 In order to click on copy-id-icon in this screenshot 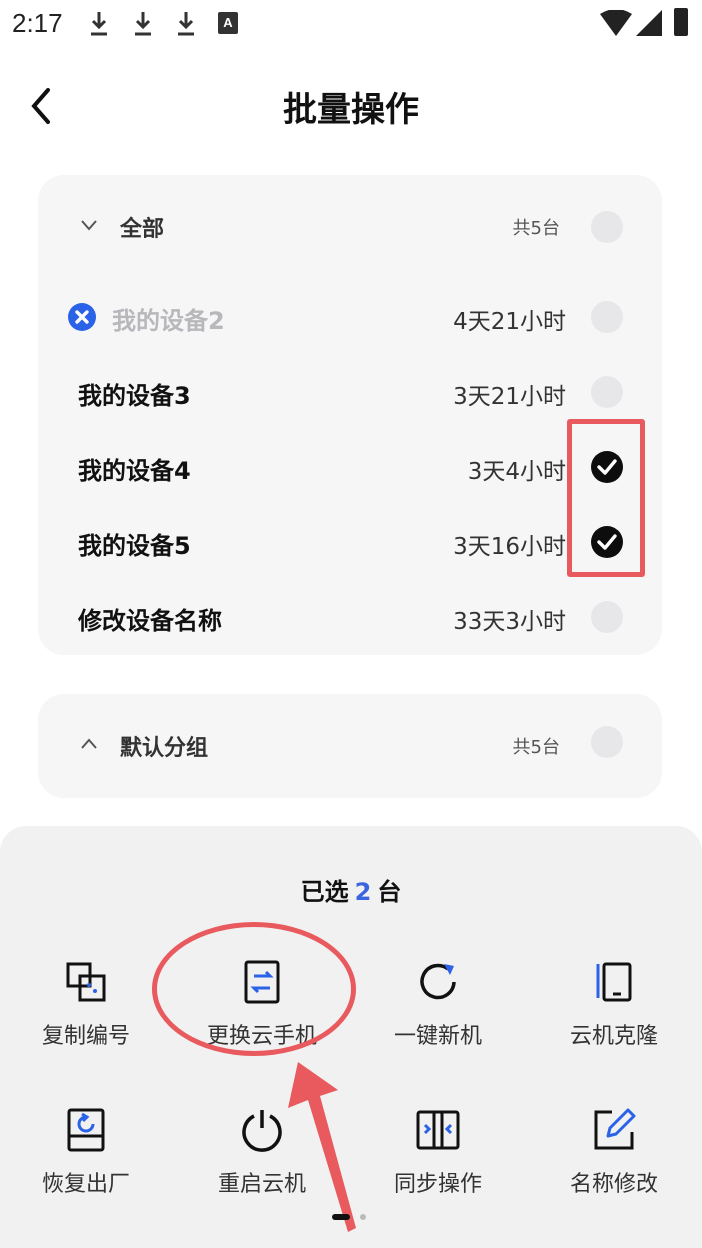, I will do `click(86, 982)`.